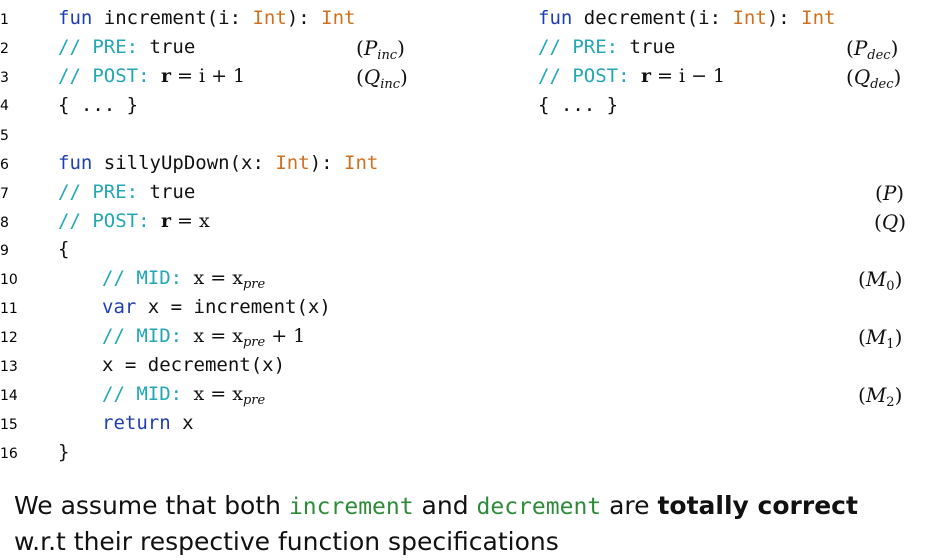 The width and height of the screenshot is (932, 560). Describe the element at coordinates (890, 402) in the screenshot. I see `label-sub: 2` at that location.